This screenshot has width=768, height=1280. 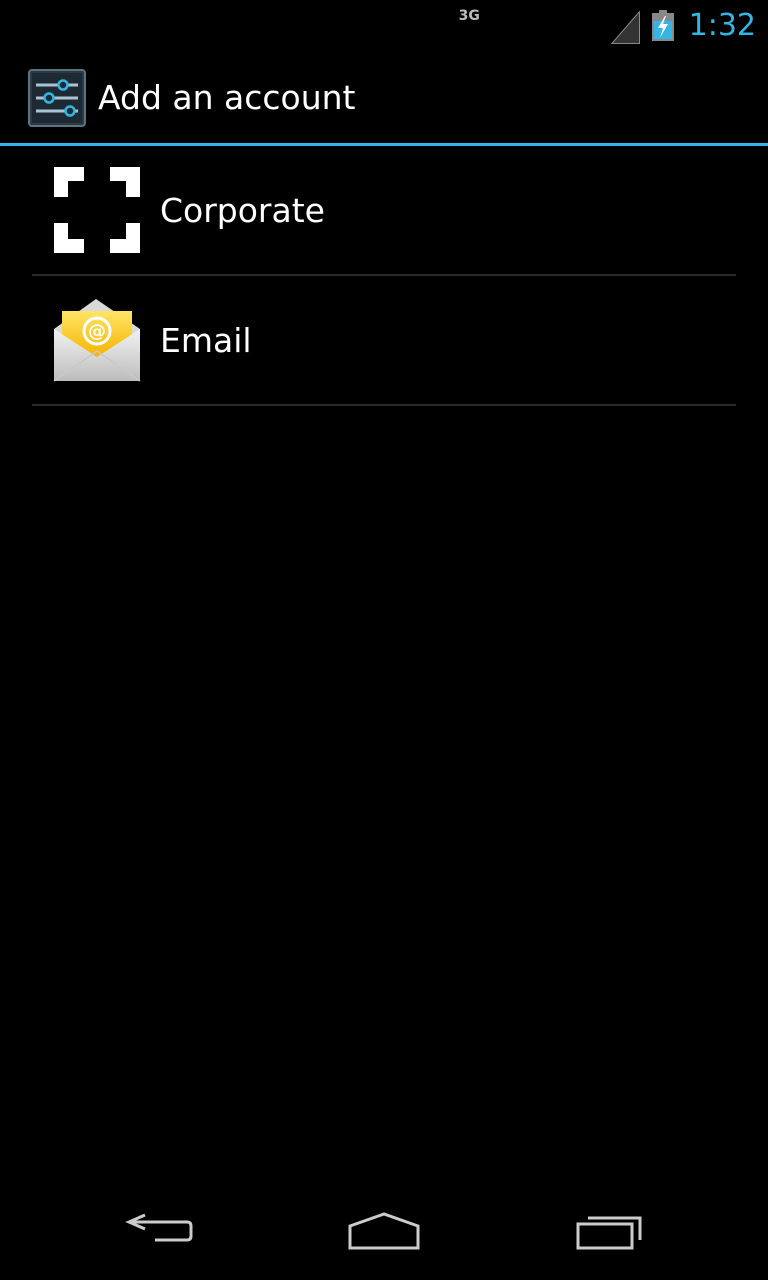 I want to click on battery-charging-icon, so click(x=662, y=25).